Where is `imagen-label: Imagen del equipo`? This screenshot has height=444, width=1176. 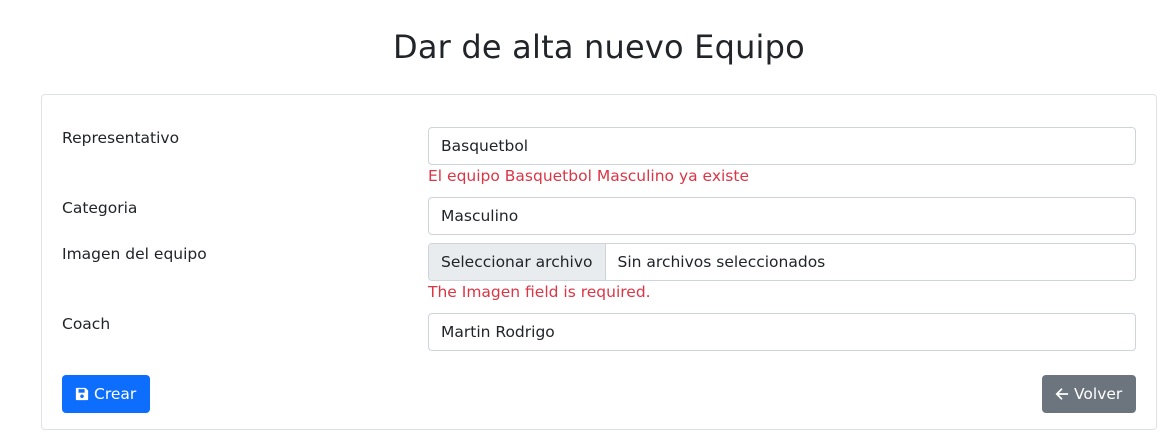 imagen-label: Imagen del equipo is located at coordinates (134, 254).